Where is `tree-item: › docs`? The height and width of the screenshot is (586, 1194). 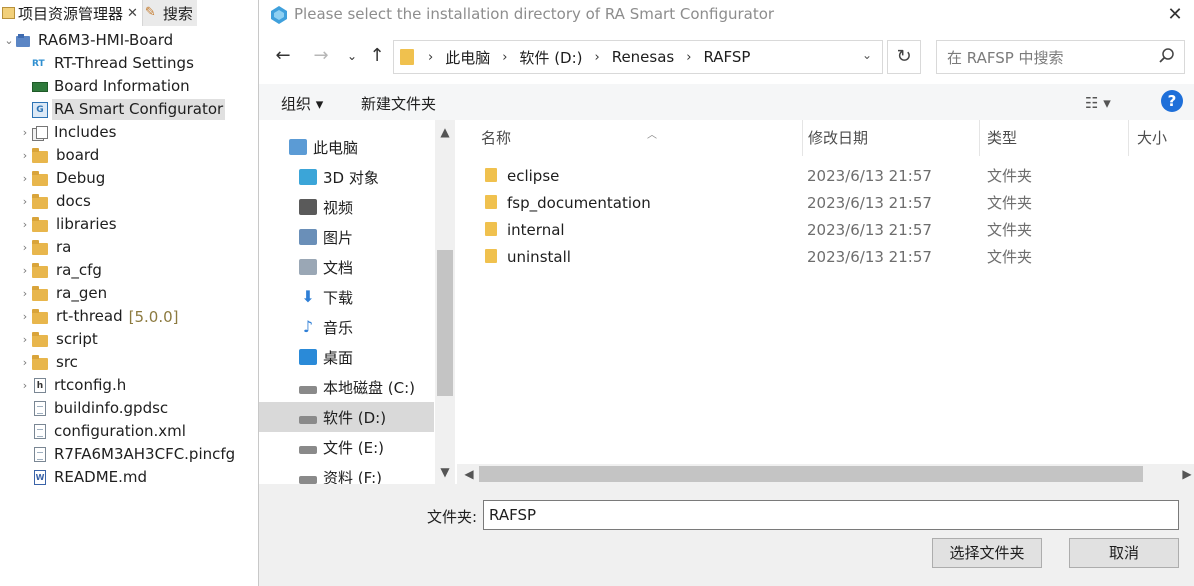
tree-item: › docs is located at coordinates (131, 201).